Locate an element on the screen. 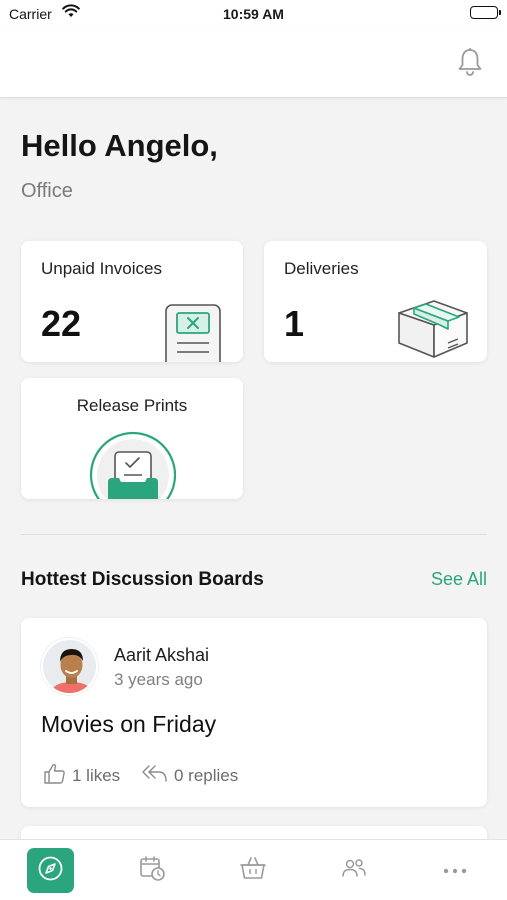 The width and height of the screenshot is (507, 900). replies-count: 0 replies is located at coordinates (206, 775).